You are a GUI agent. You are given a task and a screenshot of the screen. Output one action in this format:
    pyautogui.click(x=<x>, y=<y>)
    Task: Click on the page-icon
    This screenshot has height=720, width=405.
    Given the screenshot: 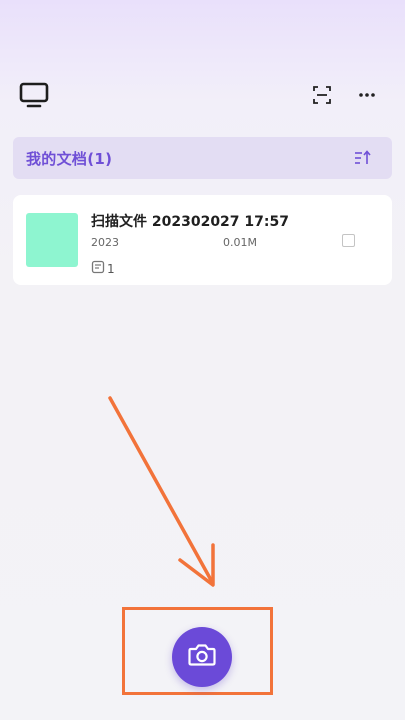 What is the action you would take?
    pyautogui.click(x=98, y=268)
    